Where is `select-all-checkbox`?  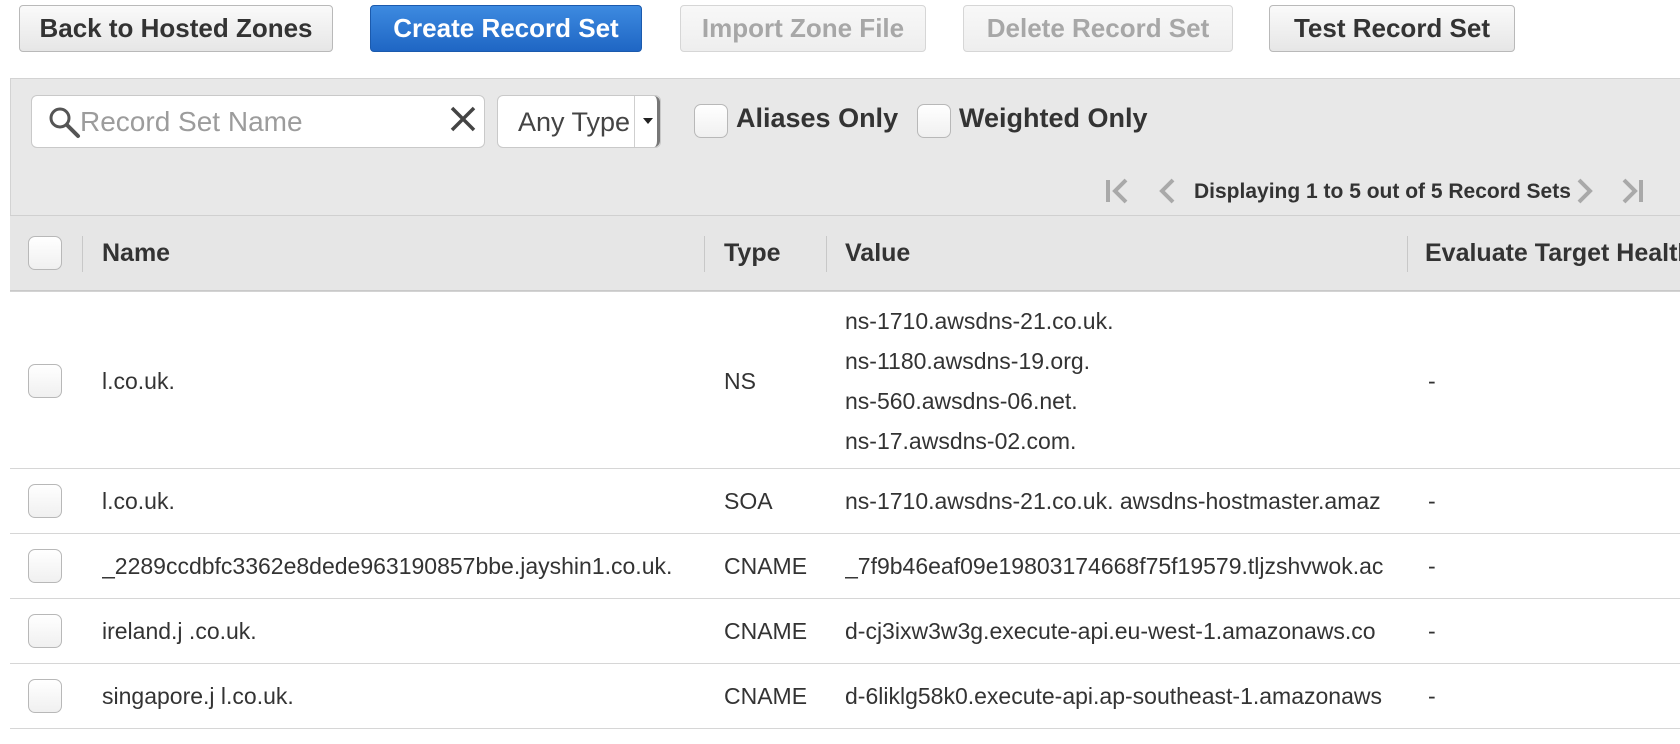 select-all-checkbox is located at coordinates (45, 253).